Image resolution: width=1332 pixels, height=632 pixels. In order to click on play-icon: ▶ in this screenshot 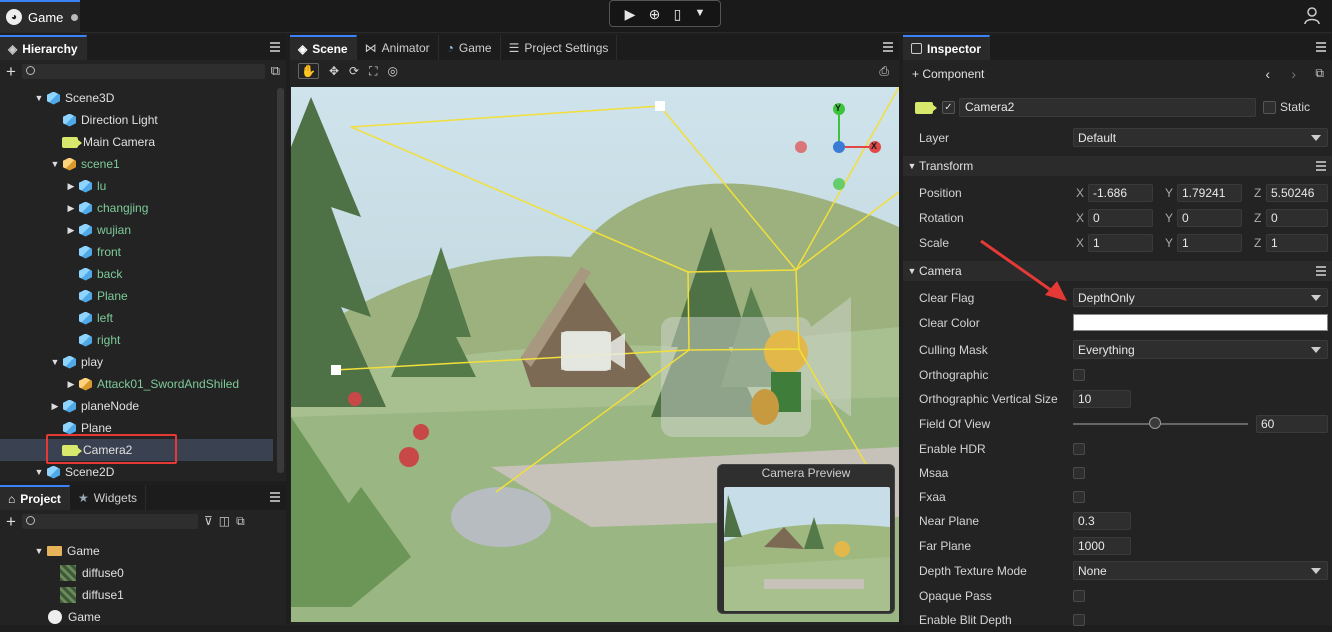, I will do `click(630, 14)`.